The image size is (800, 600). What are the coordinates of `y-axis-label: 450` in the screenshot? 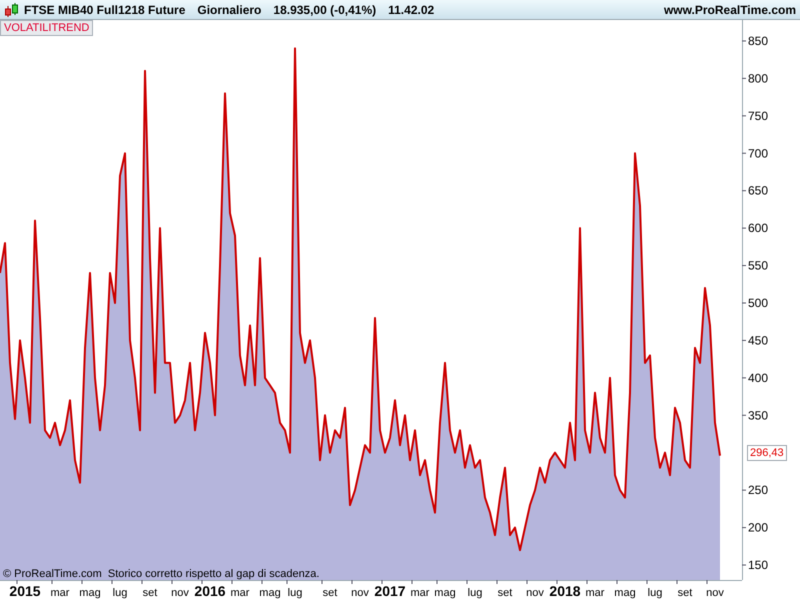 It's located at (758, 340).